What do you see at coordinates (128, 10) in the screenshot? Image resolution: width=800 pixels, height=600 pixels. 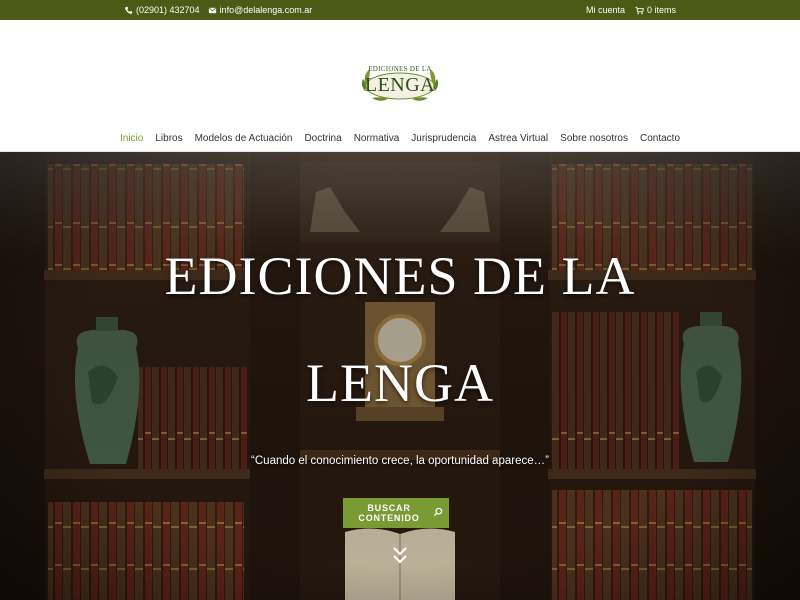 I see `phone-icon` at bounding box center [128, 10].